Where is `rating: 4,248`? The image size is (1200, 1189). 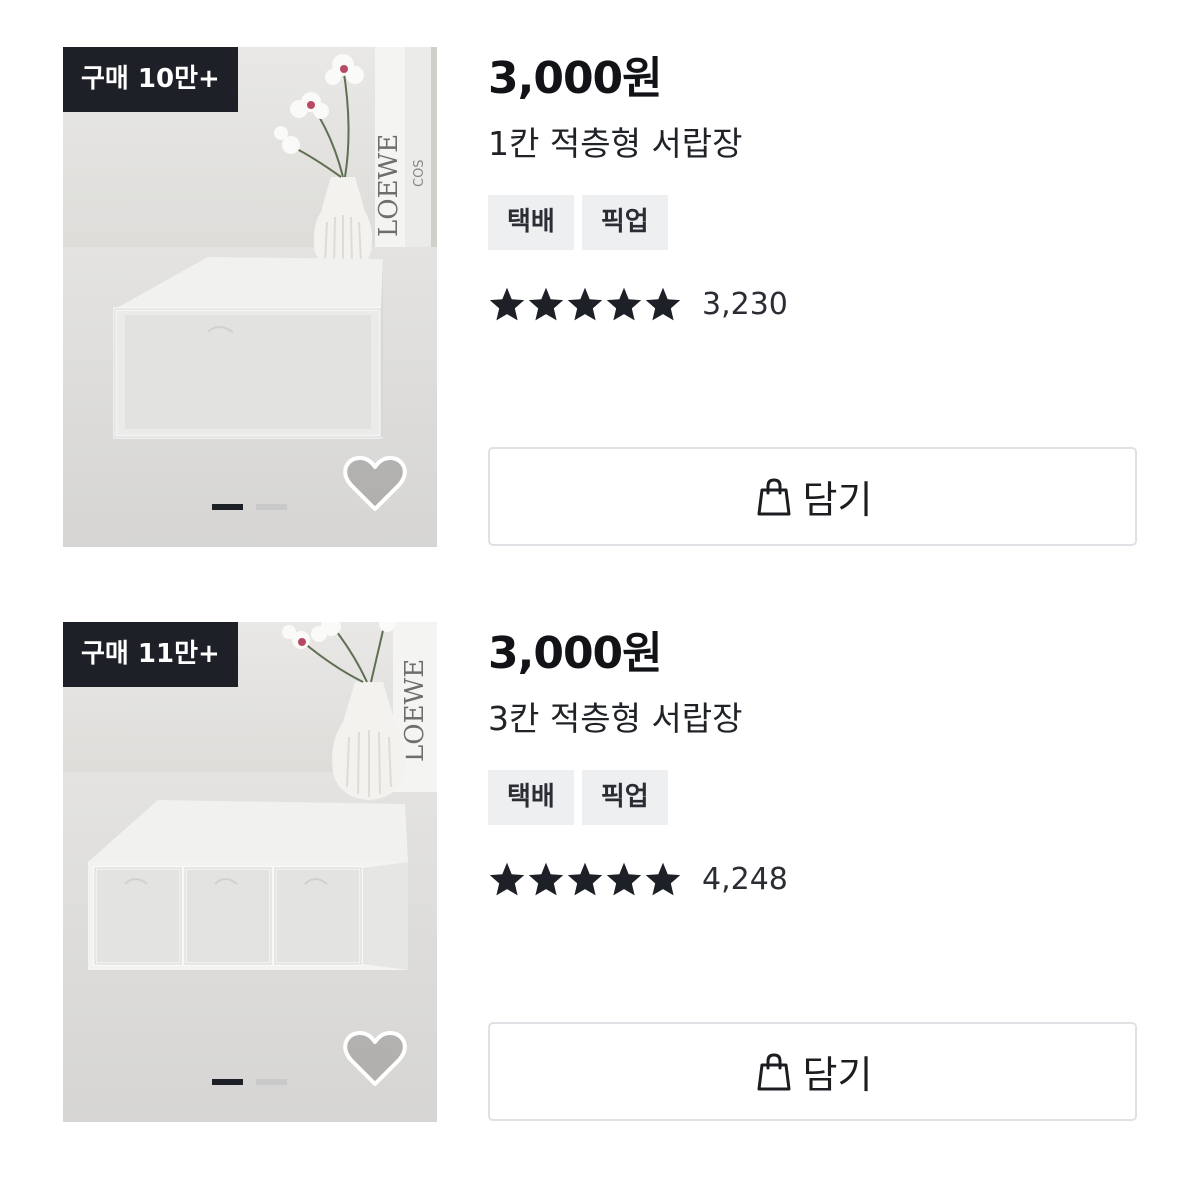
rating: 4,248 is located at coordinates (638, 879).